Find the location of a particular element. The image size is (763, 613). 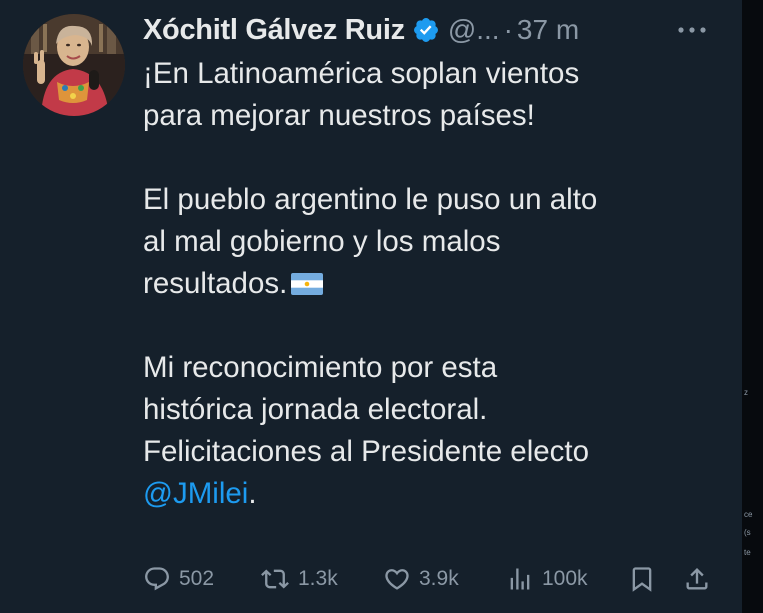

tweet-line-with-mention: @JMilei. is located at coordinates (433, 494).